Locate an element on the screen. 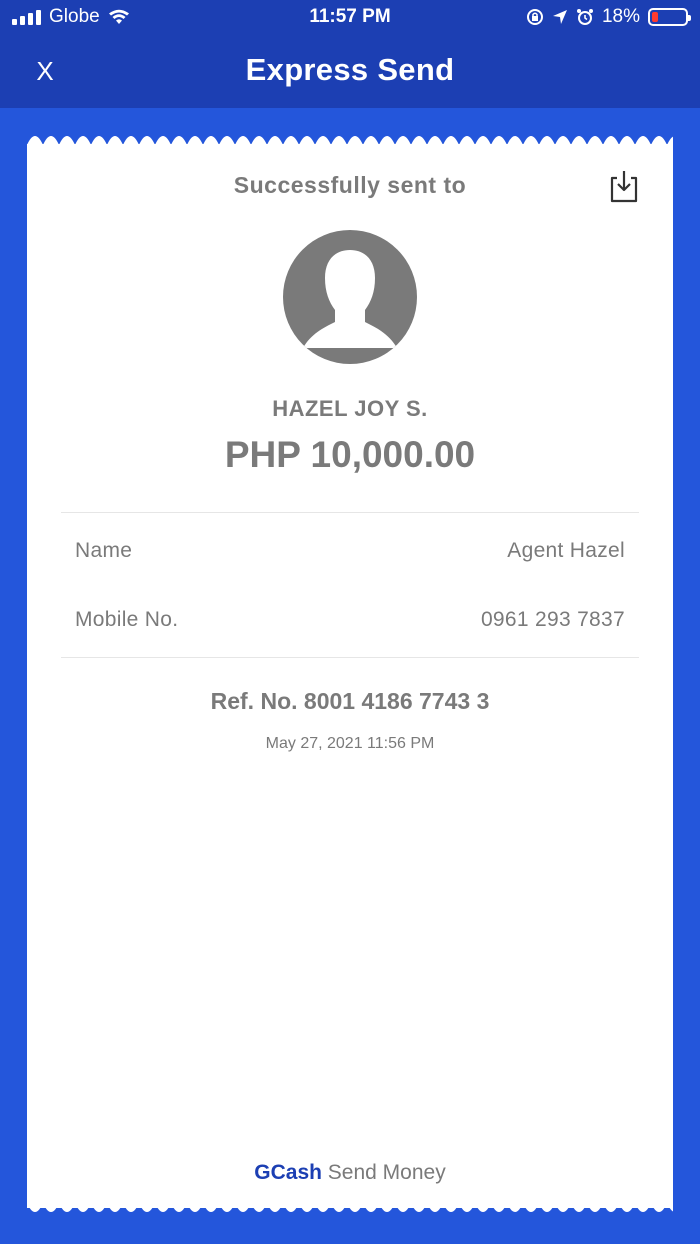 This screenshot has width=700, height=1244. reference-number: Ref. No. 8001 4186 7743 3 is located at coordinates (350, 701).